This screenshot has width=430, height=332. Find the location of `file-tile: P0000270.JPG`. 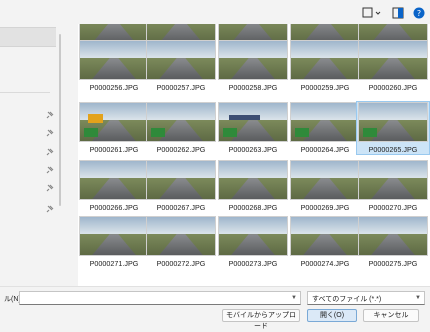

file-tile: P0000270.JPG is located at coordinates (393, 186).